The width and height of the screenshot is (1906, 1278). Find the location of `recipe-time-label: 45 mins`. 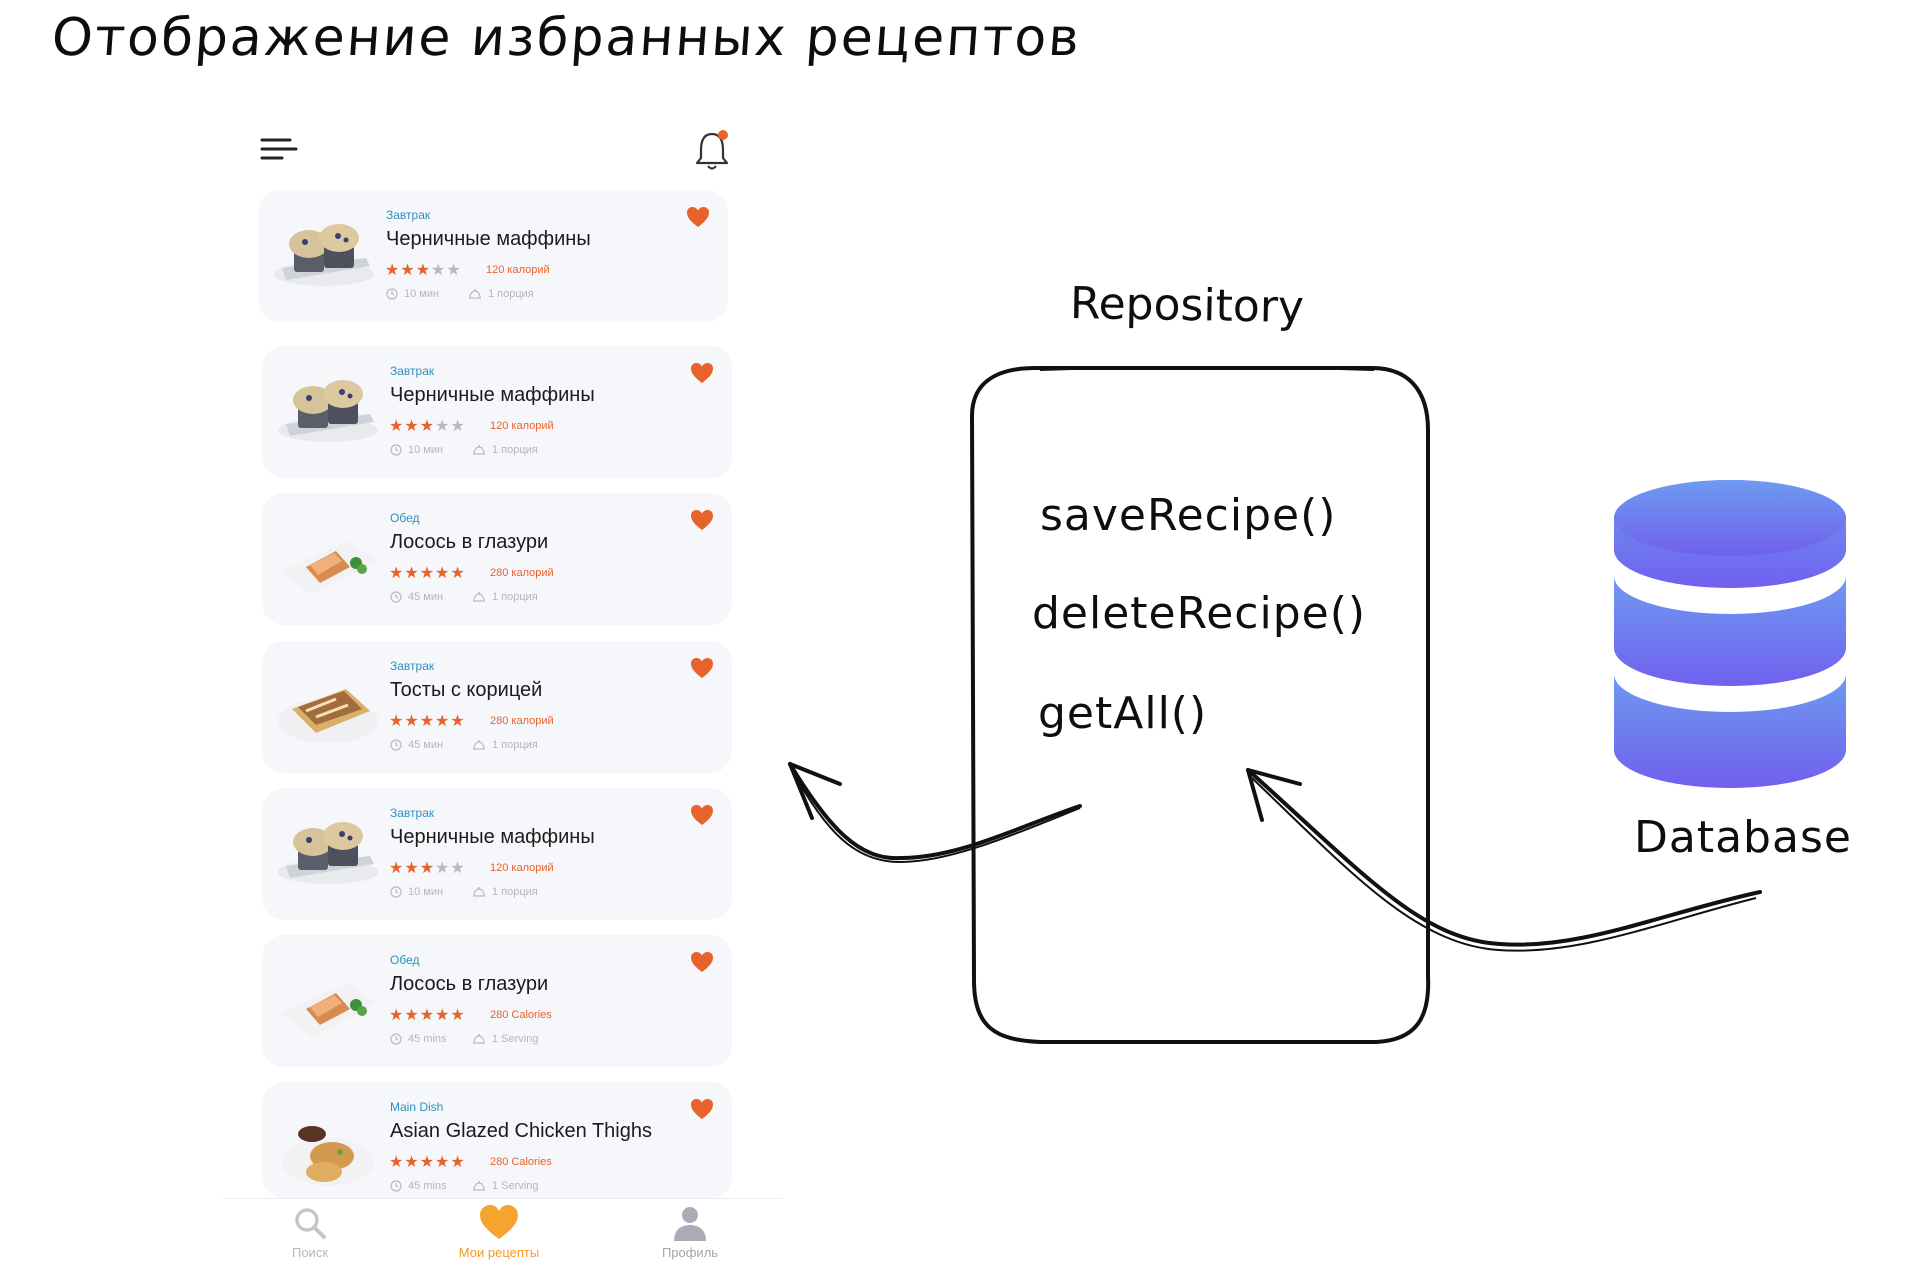

recipe-time-label: 45 mins is located at coordinates (427, 1039).